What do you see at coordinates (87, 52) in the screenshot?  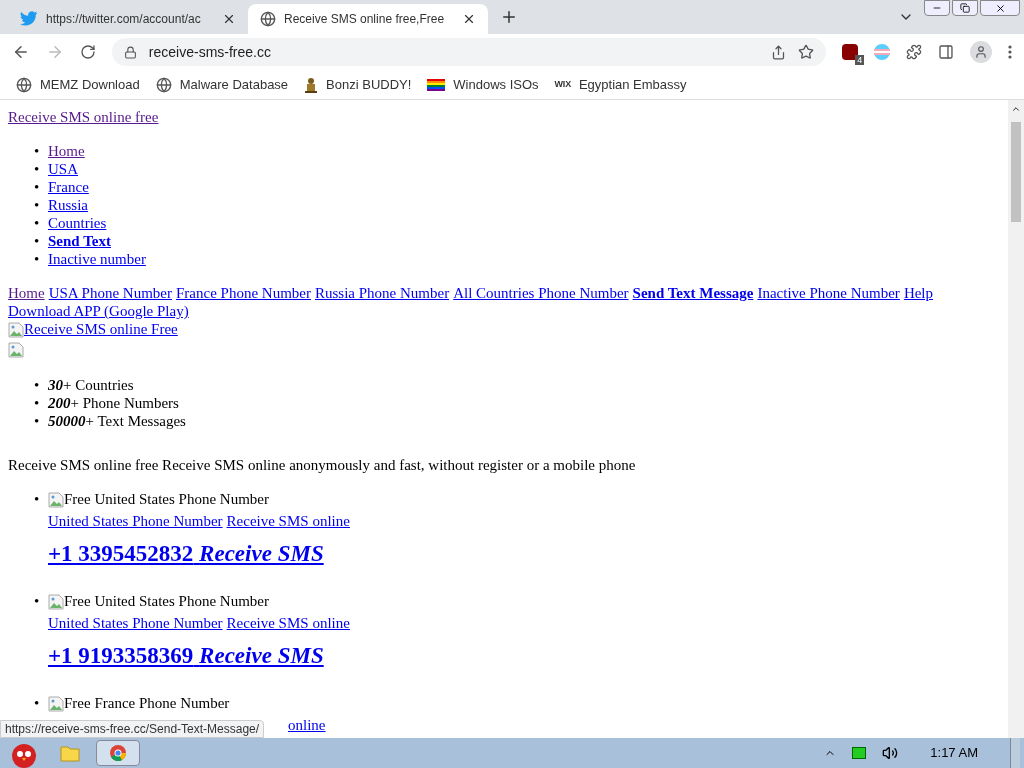 I see `reload-icon` at bounding box center [87, 52].